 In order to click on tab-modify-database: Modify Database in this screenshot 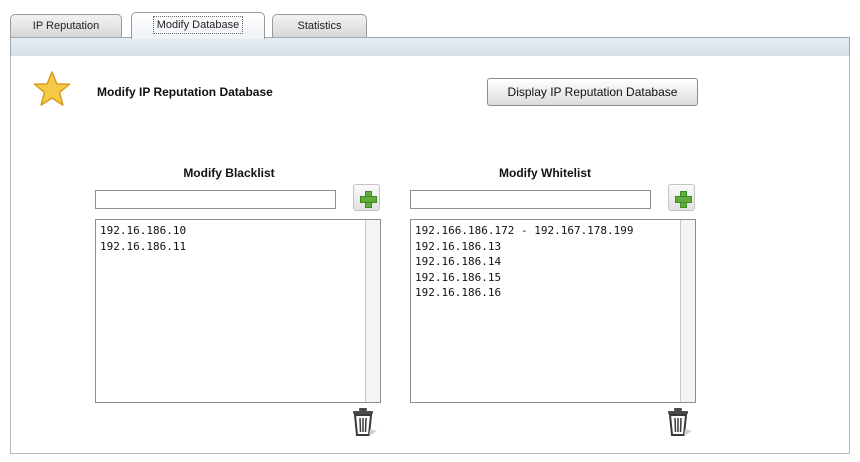, I will do `click(198, 25)`.